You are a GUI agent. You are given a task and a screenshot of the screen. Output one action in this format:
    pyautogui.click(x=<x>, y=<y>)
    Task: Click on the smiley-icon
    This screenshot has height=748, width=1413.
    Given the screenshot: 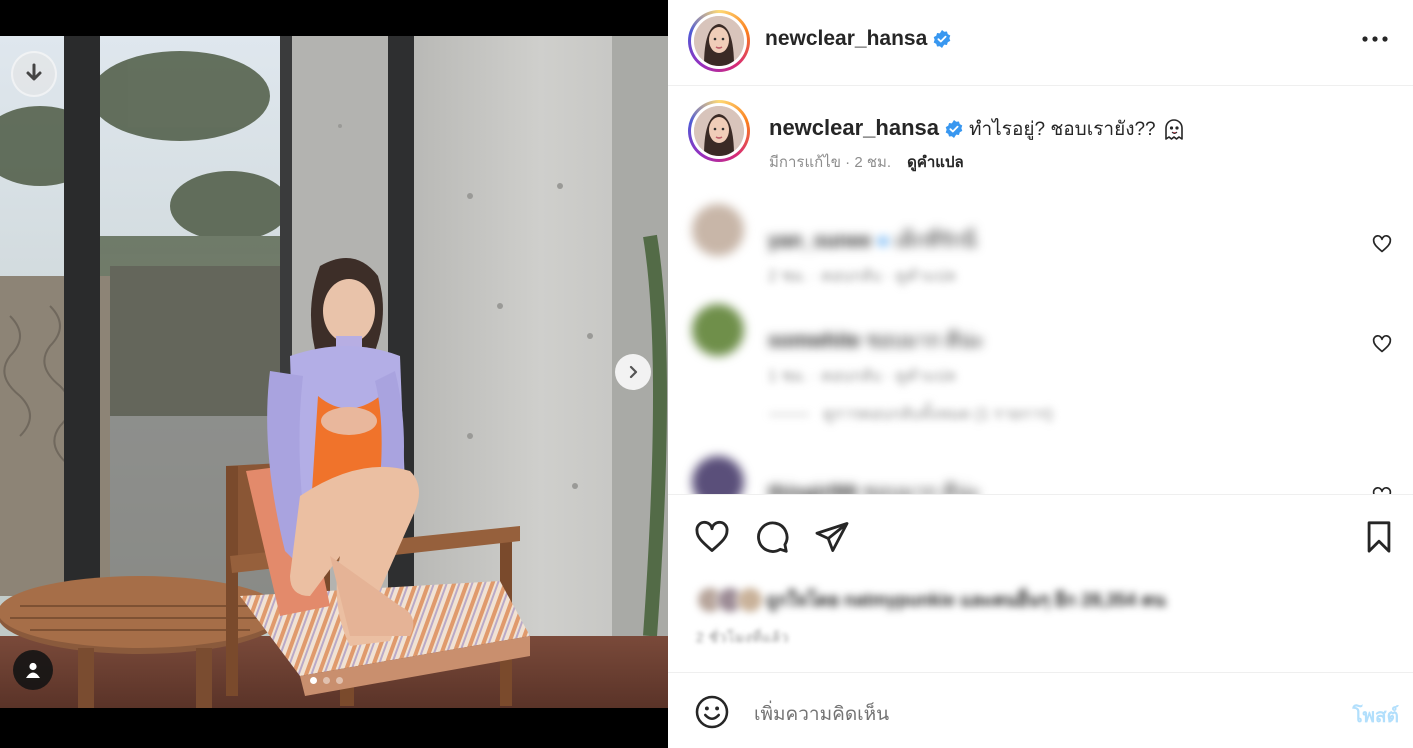 What is the action you would take?
    pyautogui.click(x=712, y=712)
    